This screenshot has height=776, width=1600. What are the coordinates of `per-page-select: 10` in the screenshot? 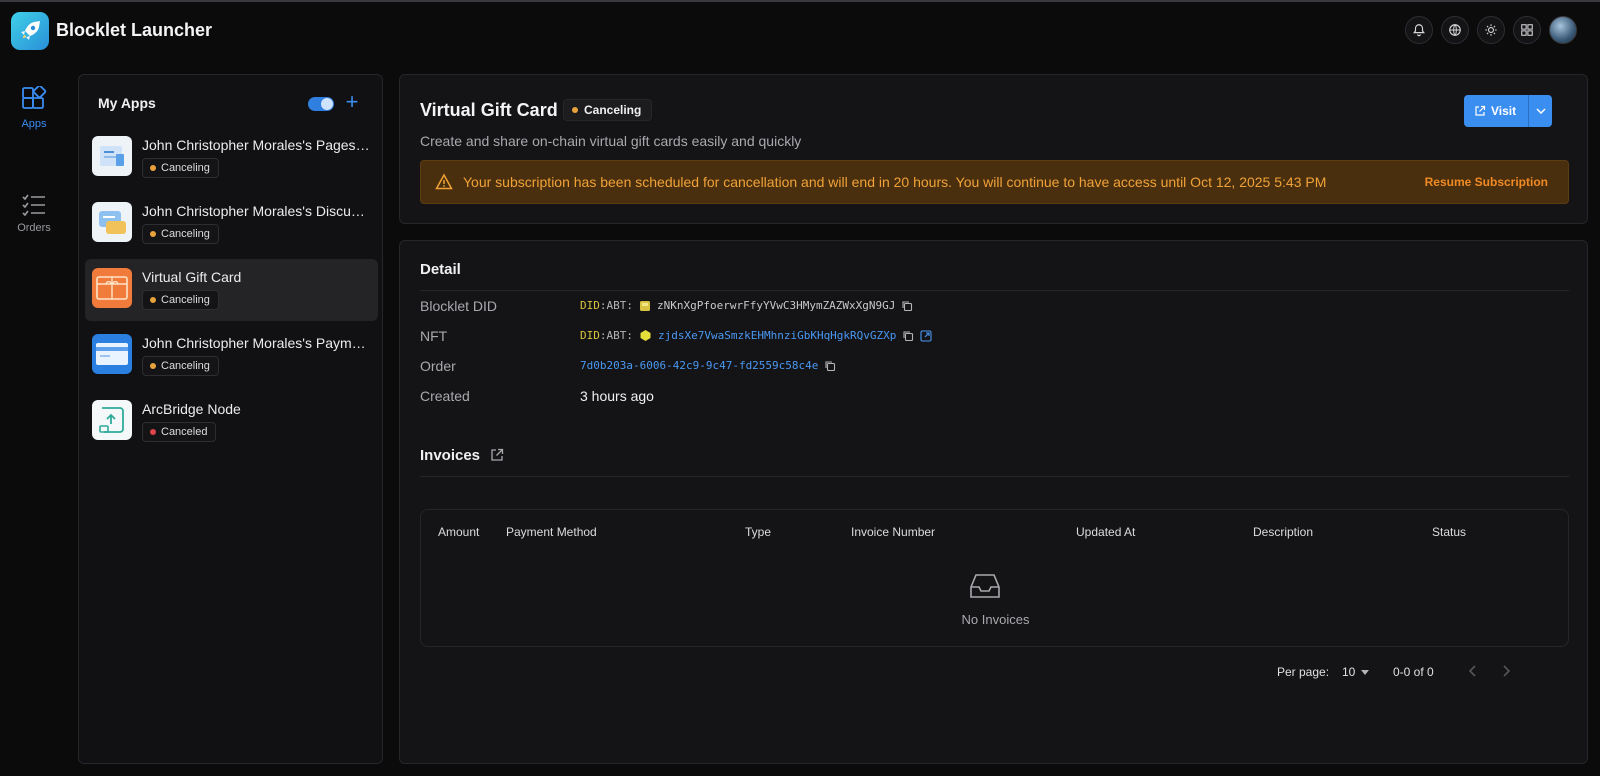 It's located at (1356, 672).